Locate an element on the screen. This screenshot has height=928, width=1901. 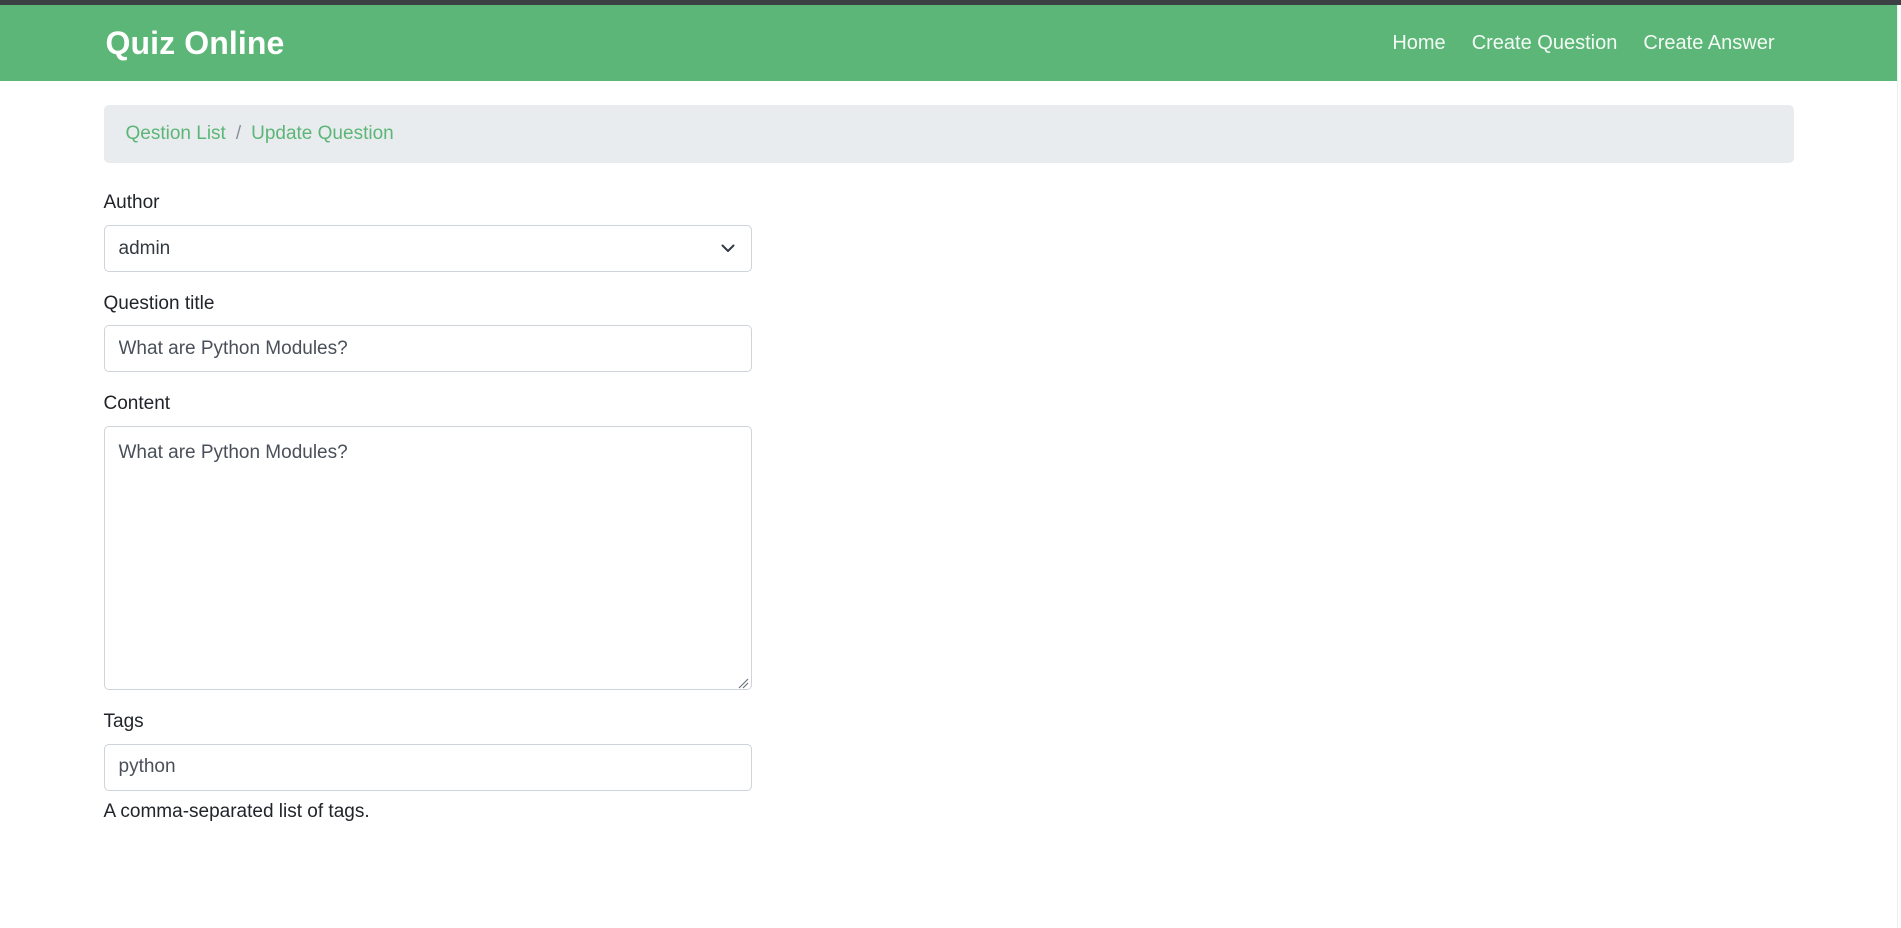
tags-input is located at coordinates (427, 767).